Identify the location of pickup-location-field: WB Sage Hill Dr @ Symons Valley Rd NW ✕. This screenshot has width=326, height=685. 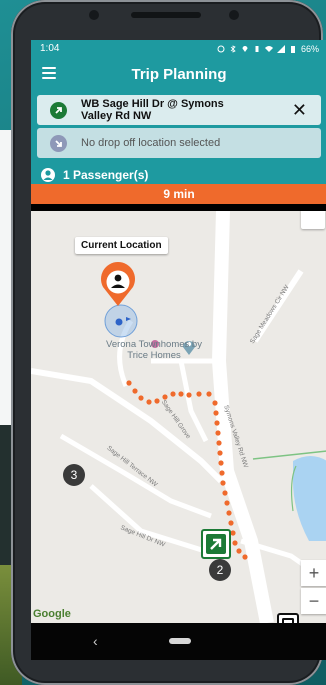
(179, 110).